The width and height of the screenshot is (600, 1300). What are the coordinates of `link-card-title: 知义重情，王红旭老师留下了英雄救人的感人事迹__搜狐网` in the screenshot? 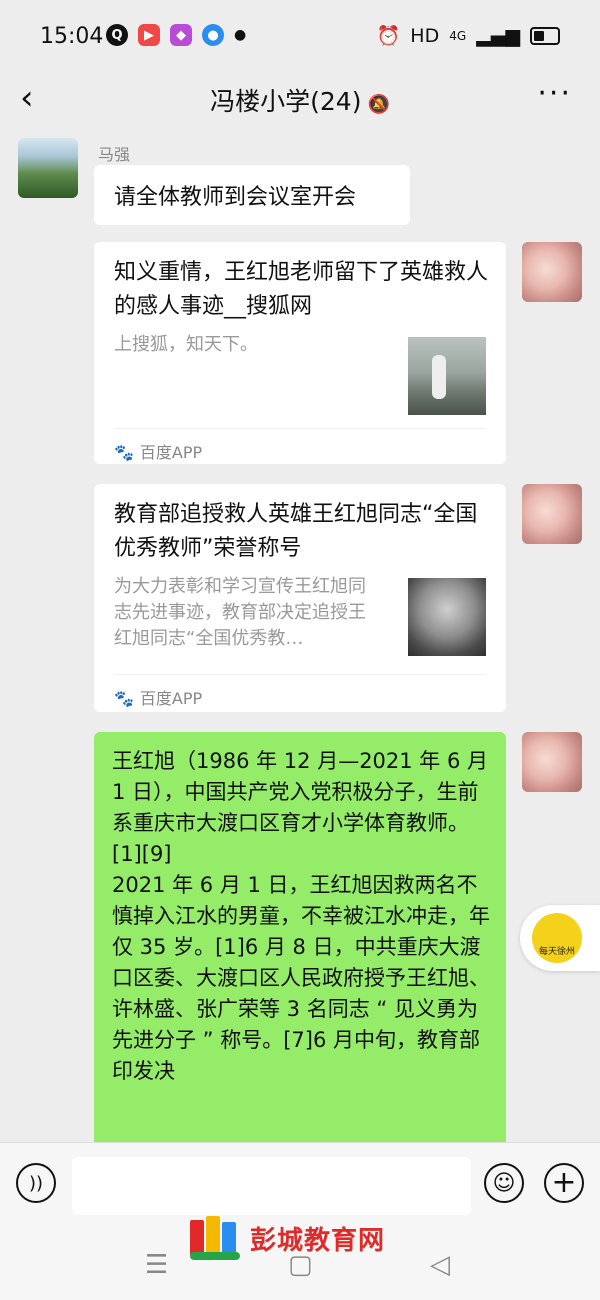 It's located at (301, 289).